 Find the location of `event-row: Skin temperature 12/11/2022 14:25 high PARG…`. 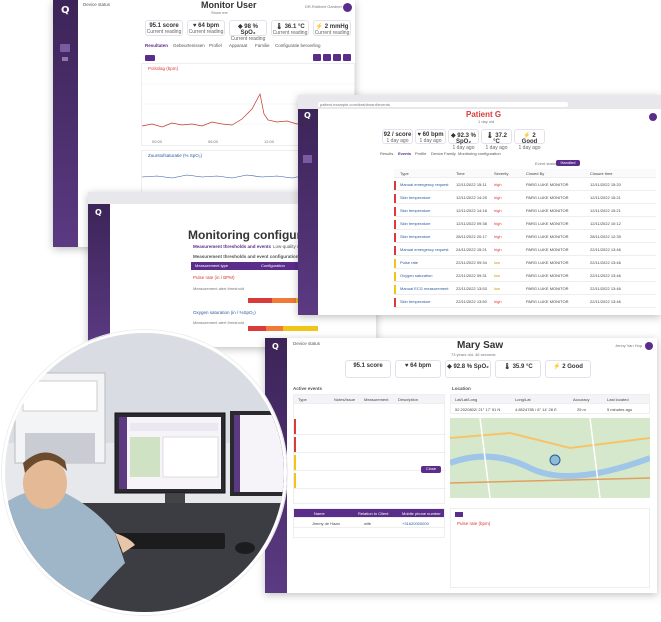

event-row: Skin temperature 12/11/2022 14:25 high PARG… is located at coordinates (525, 198).